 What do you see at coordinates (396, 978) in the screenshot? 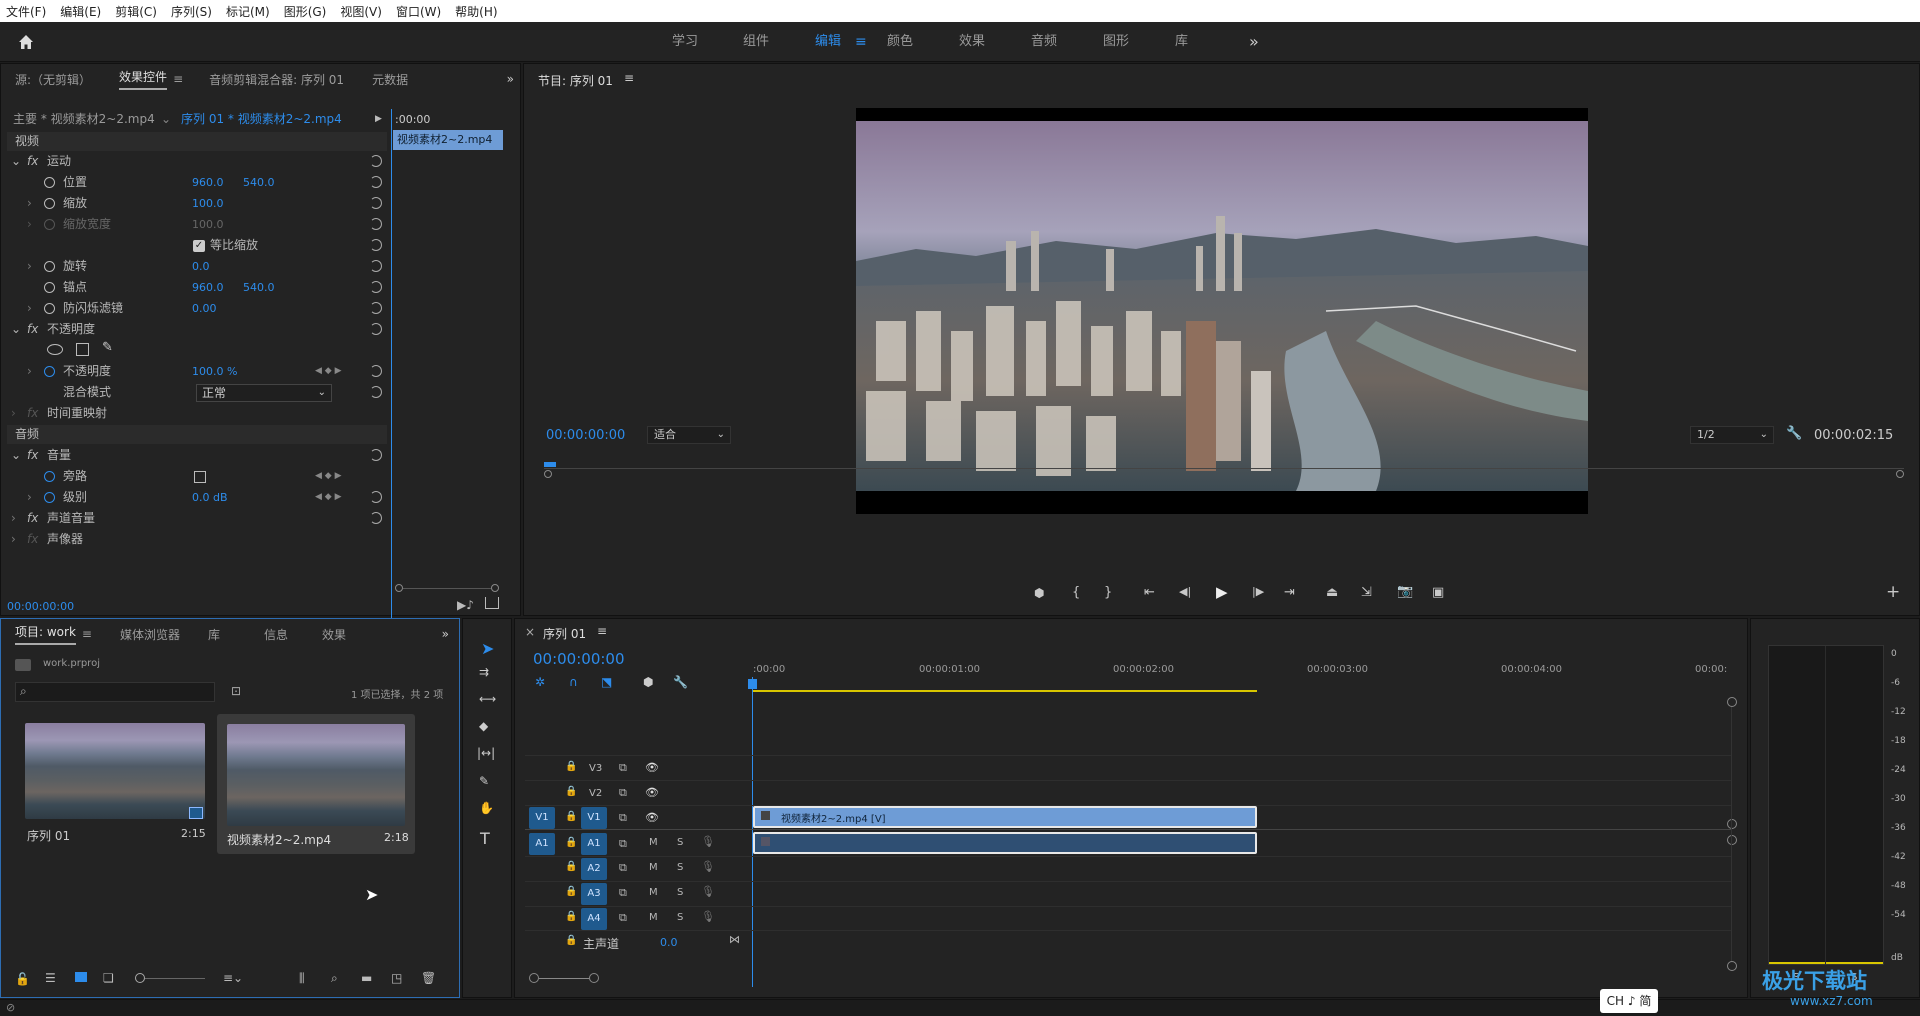
I see `new-item-icon: ◳` at bounding box center [396, 978].